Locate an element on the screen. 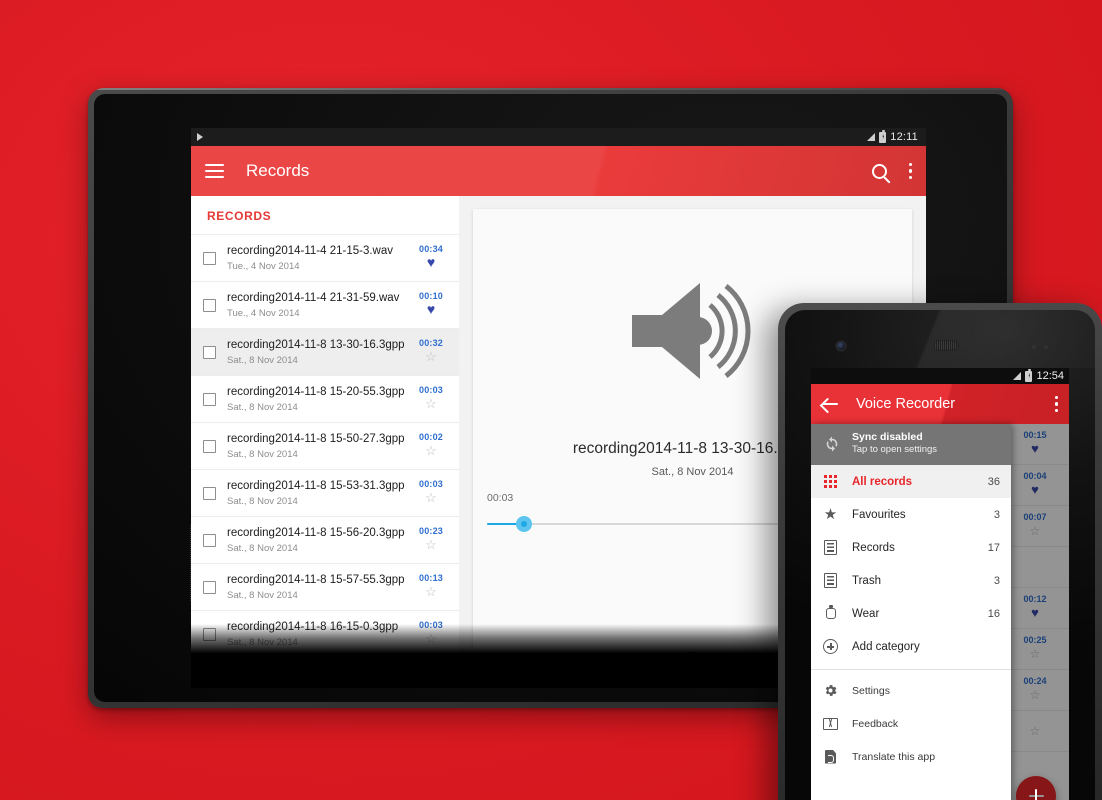 The image size is (1102, 800). tablet-status-icons: 12:11 is located at coordinates (892, 136).